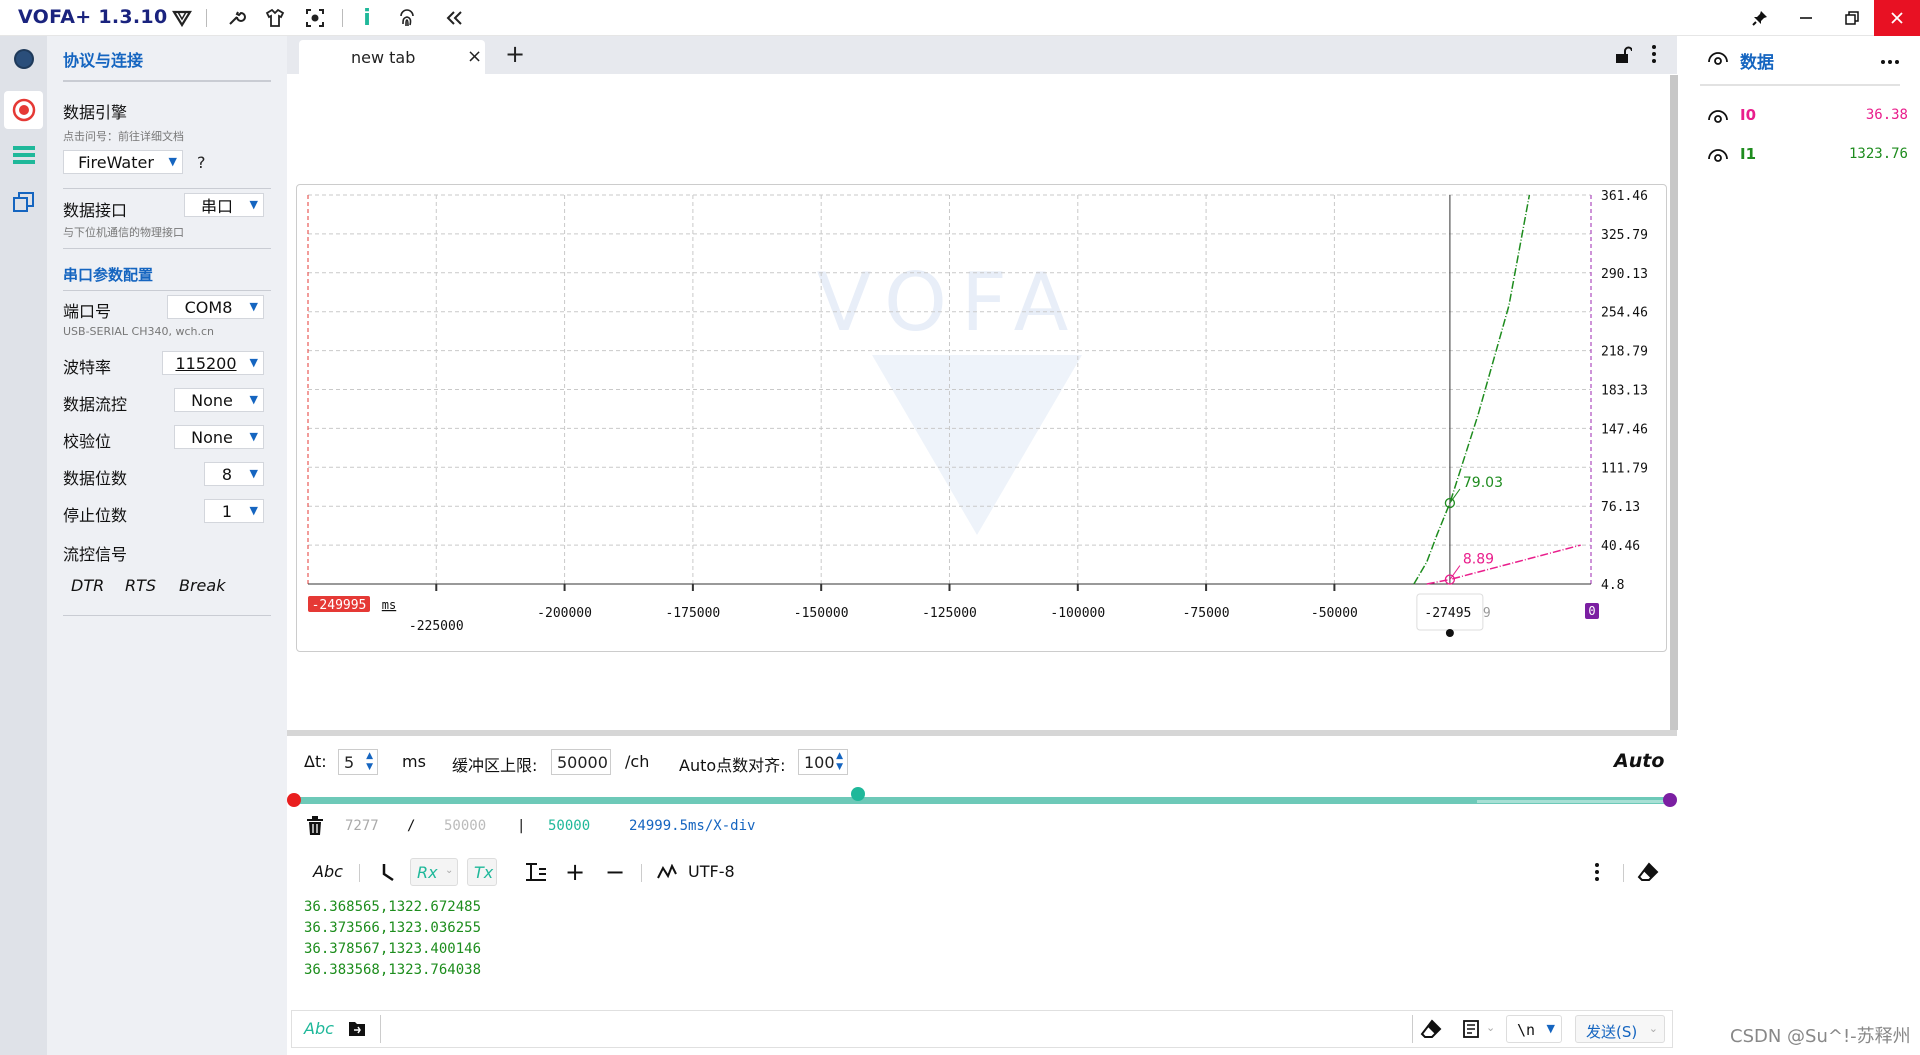 The width and height of the screenshot is (1920, 1055). I want to click on record-icon, so click(23, 110).